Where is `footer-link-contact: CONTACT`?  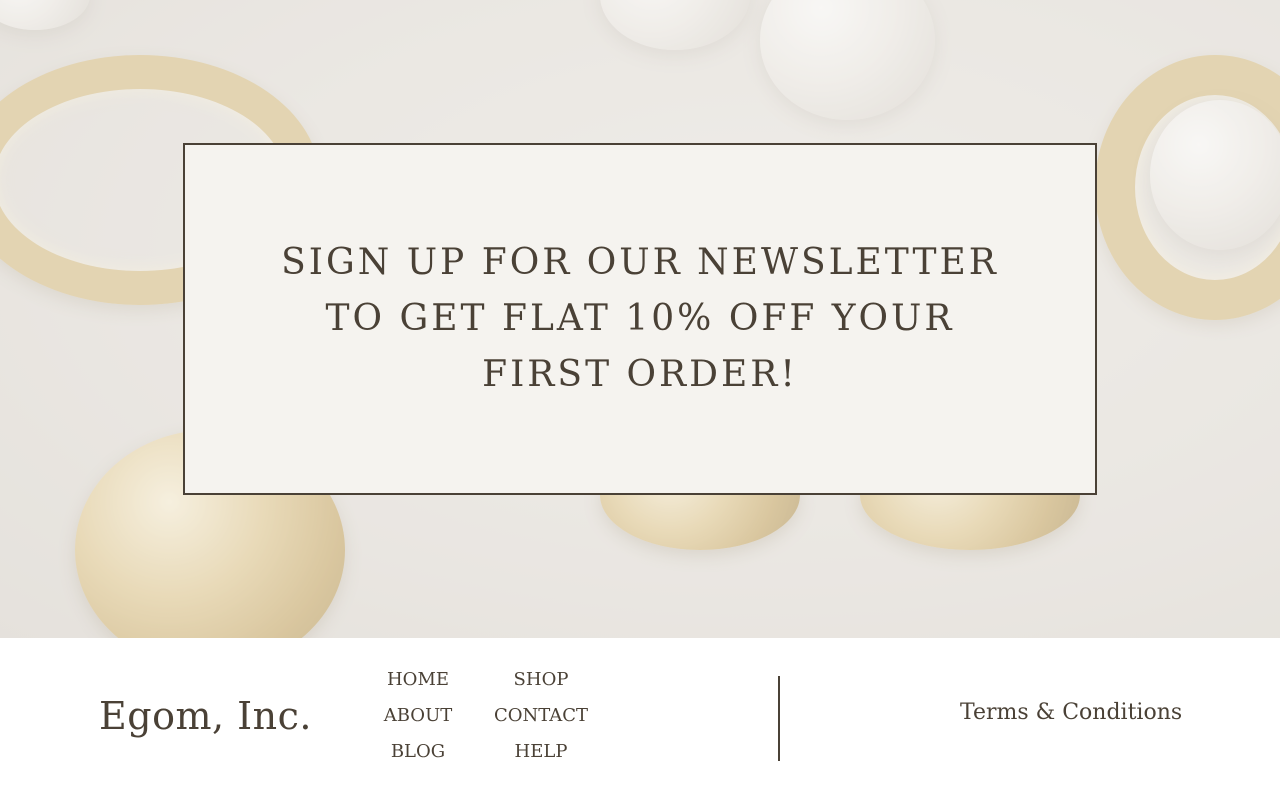
footer-link-contact: CONTACT is located at coordinates (541, 716).